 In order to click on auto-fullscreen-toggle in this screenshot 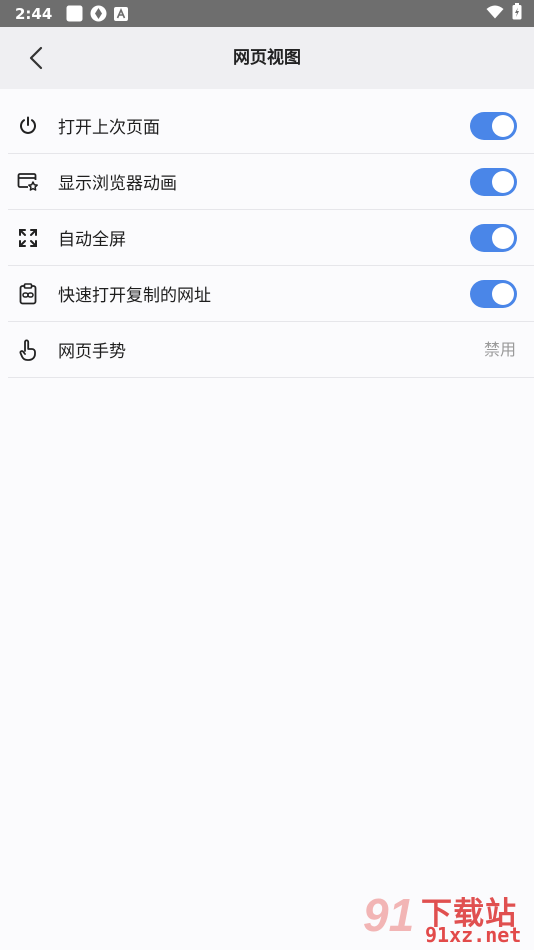, I will do `click(493, 238)`.